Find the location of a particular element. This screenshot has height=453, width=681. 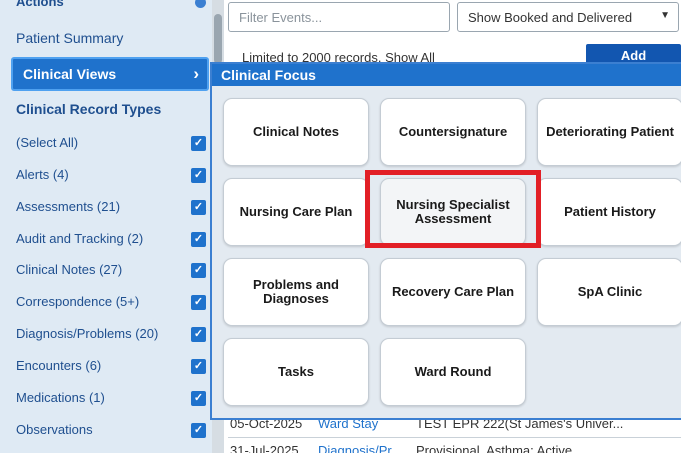

tile-ward-round: Ward Round is located at coordinates (453, 372).